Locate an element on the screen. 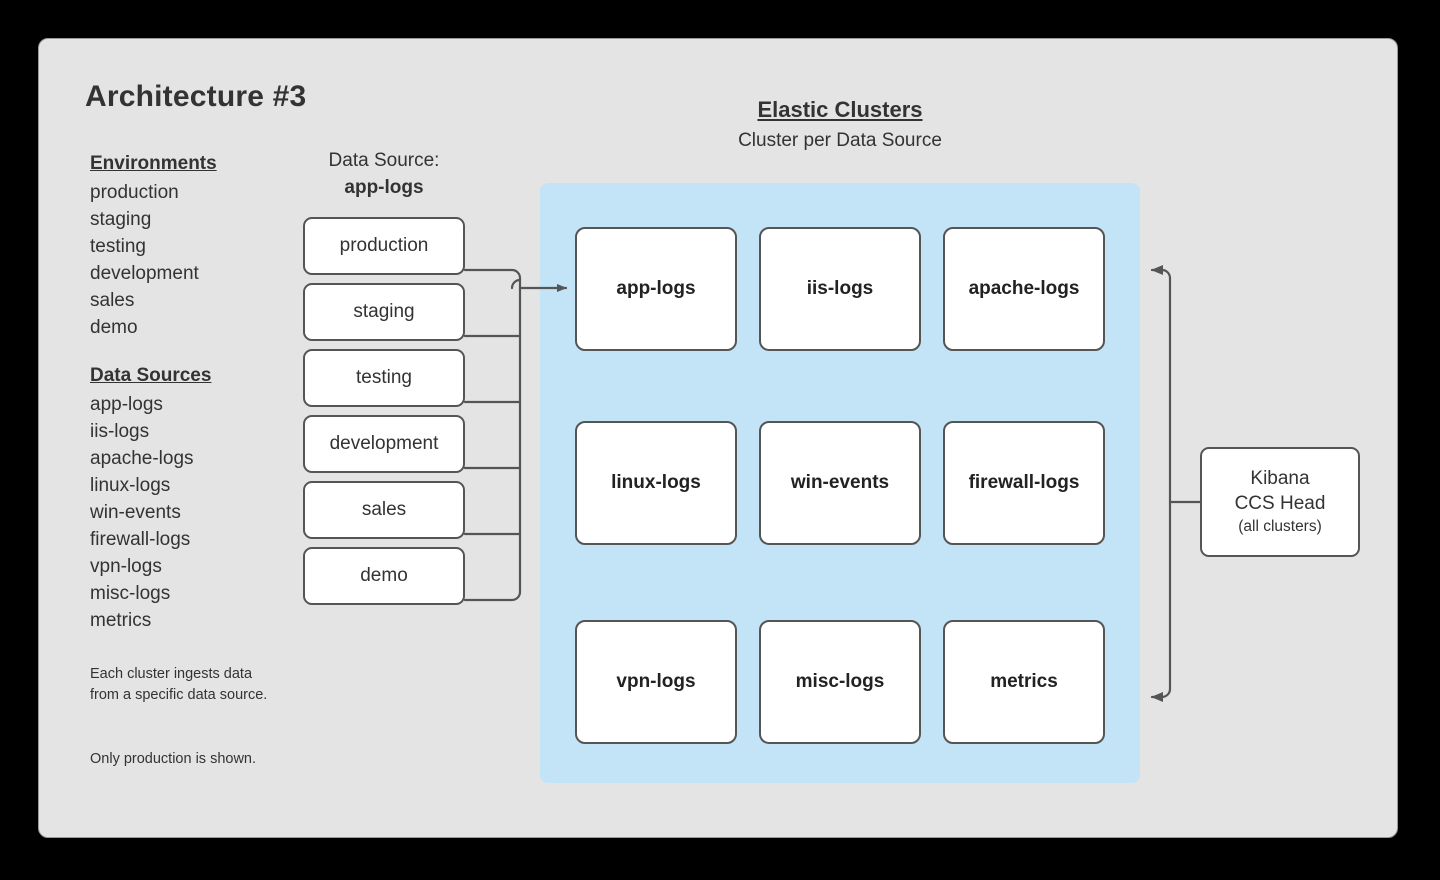 This screenshot has width=1440, height=880. cluster-box-apache-logs: apache-logs is located at coordinates (1024, 289).